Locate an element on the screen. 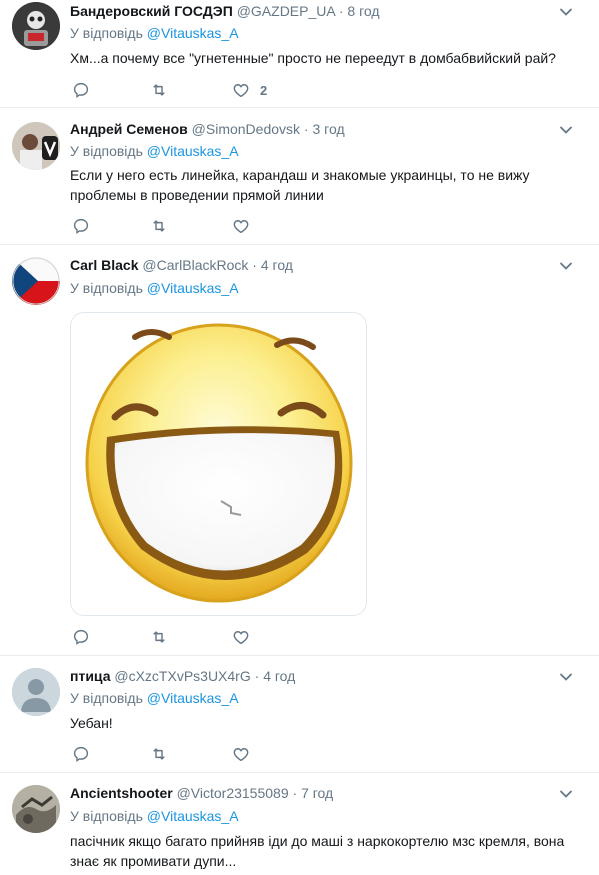  tweet-header: Ancientshooter @Victor23155089 · 7 год is located at coordinates (201, 793).